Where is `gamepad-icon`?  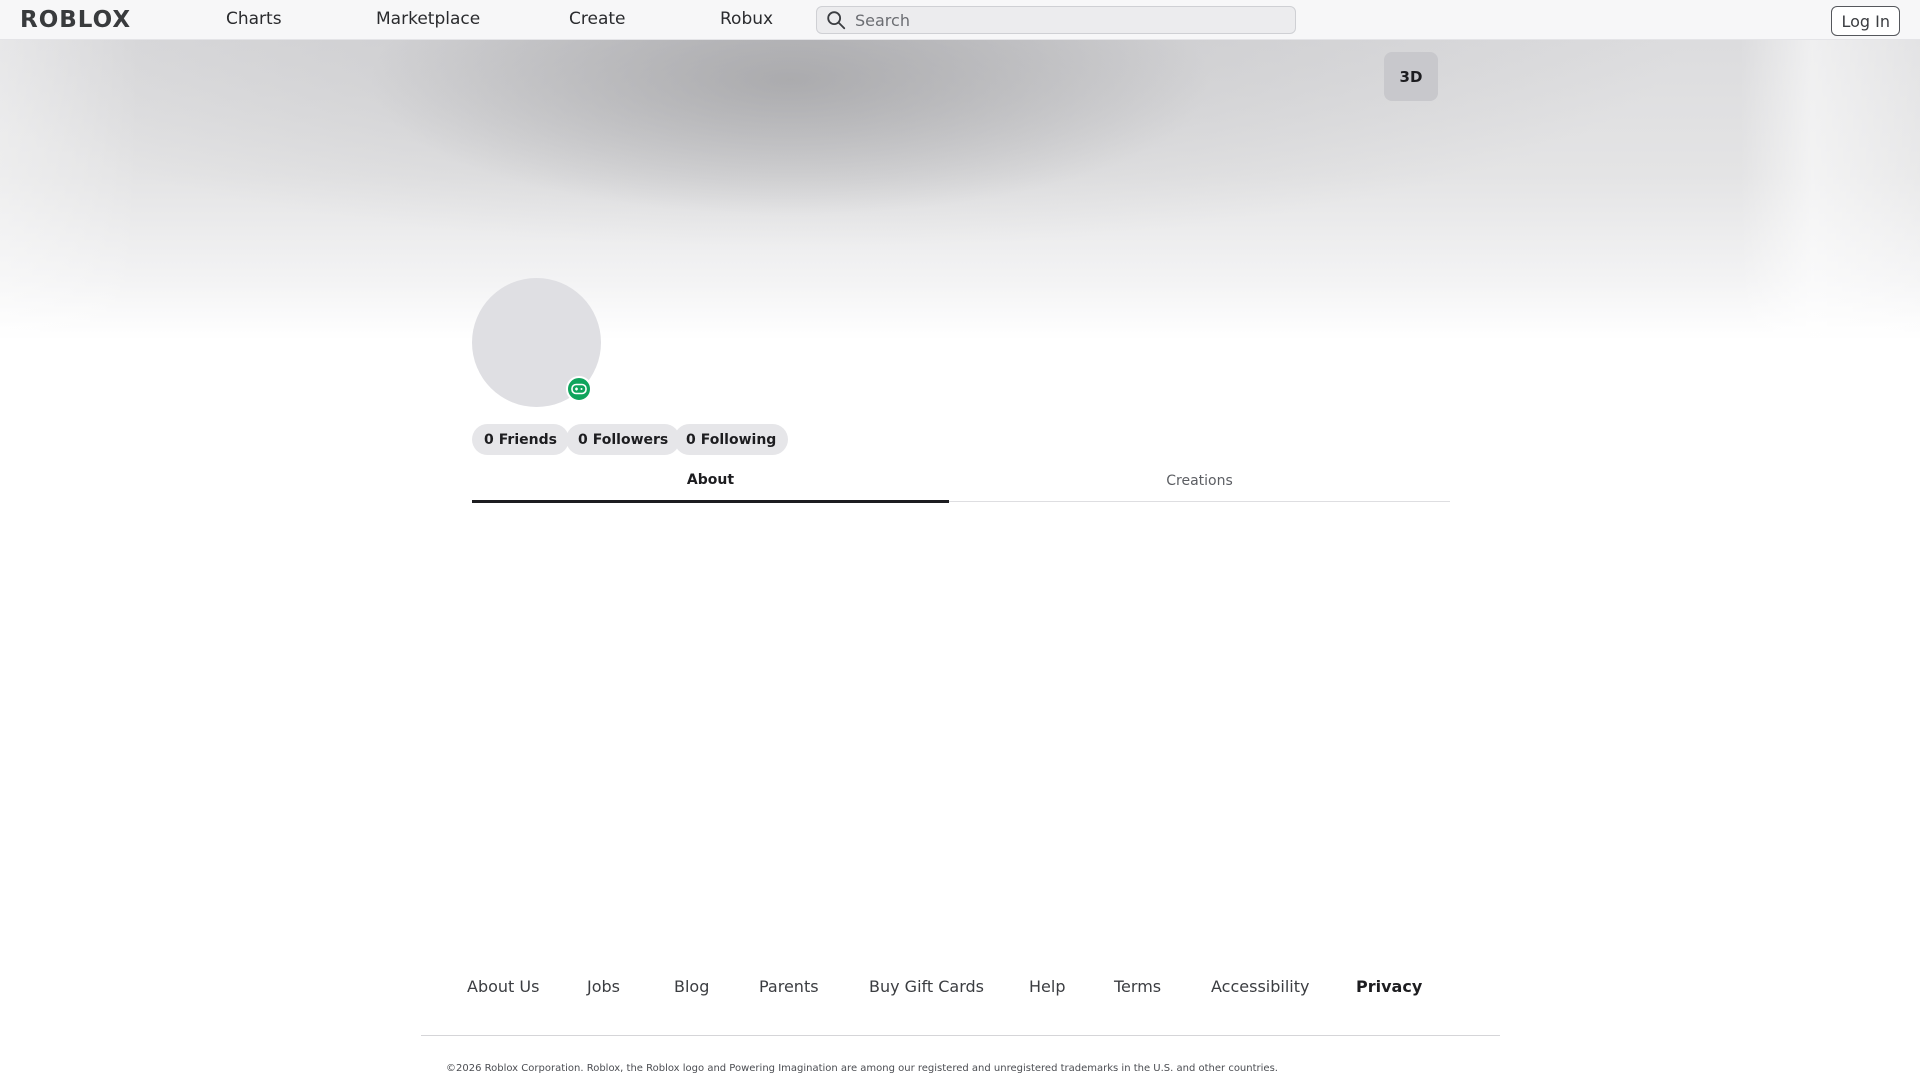
gamepad-icon is located at coordinates (579, 389).